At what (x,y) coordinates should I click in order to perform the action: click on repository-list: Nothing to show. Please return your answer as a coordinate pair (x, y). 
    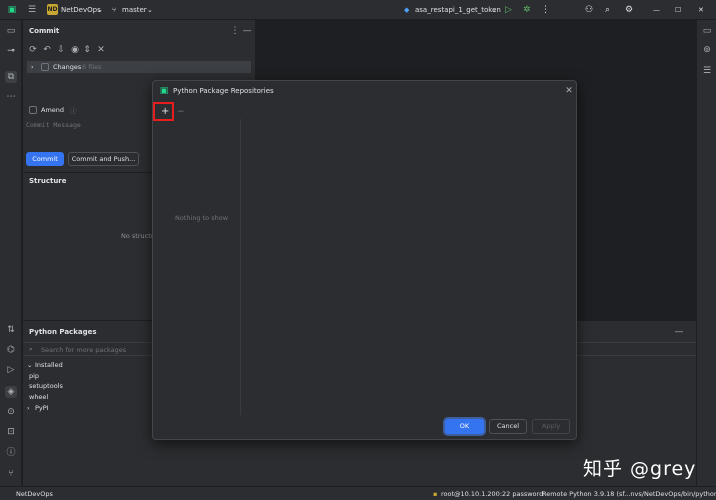
    Looking at the image, I should click on (197, 267).